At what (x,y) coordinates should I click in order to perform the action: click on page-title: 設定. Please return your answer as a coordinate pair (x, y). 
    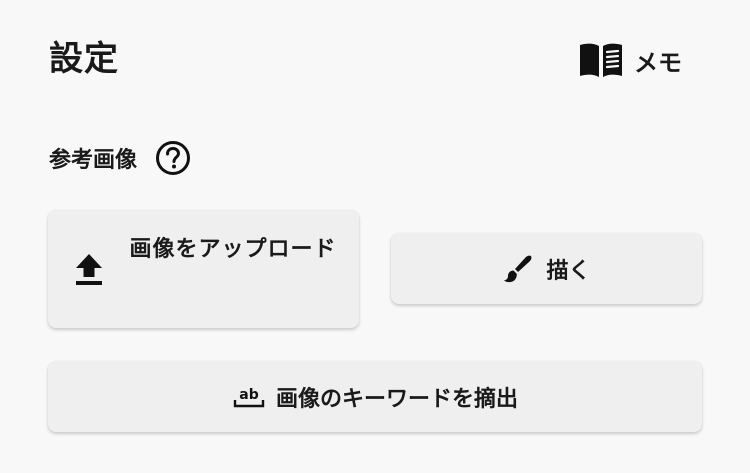
    Looking at the image, I should click on (84, 59).